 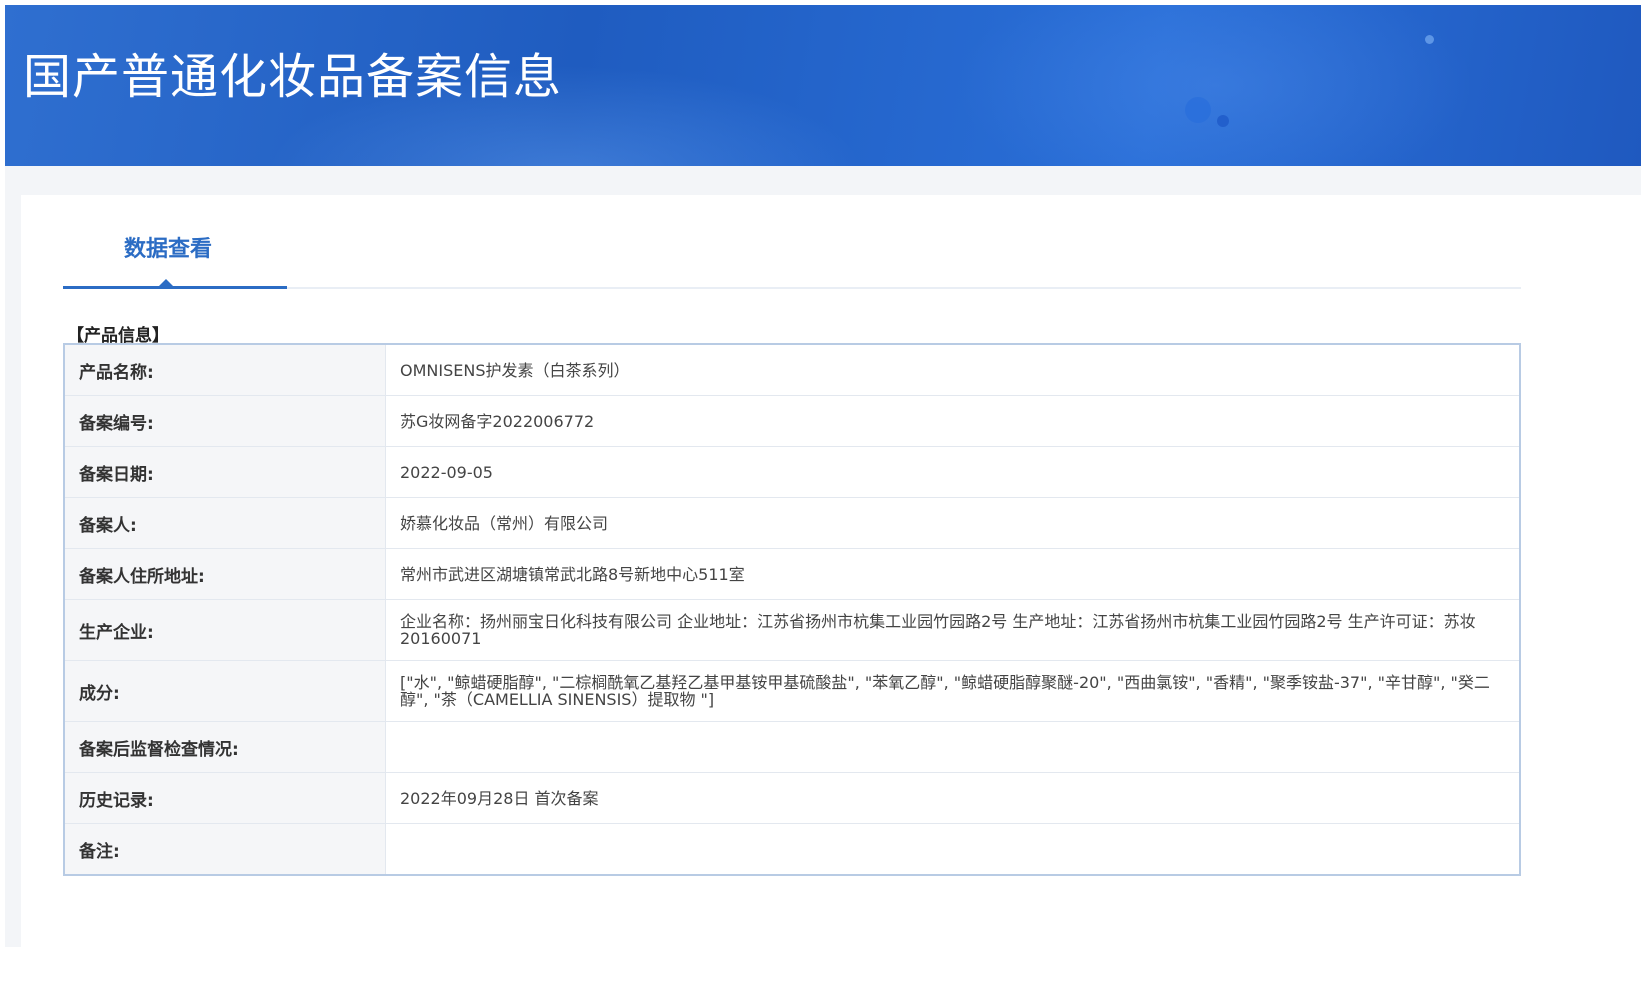 I want to click on tab-active-indicator, so click(x=175, y=287).